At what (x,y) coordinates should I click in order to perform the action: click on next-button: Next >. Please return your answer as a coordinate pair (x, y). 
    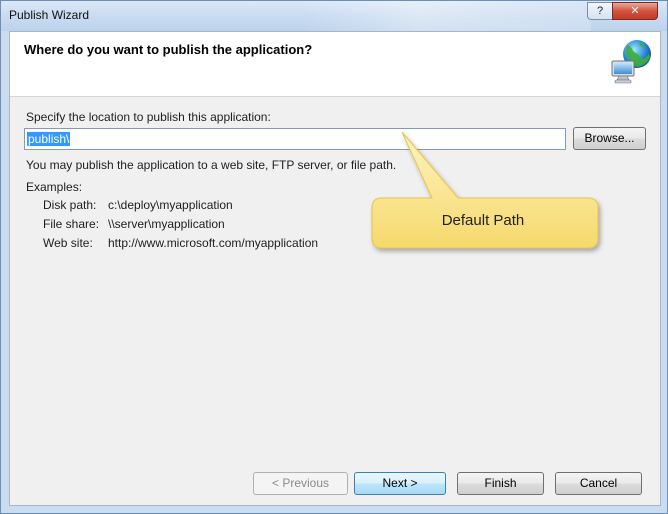
    Looking at the image, I should click on (400, 483).